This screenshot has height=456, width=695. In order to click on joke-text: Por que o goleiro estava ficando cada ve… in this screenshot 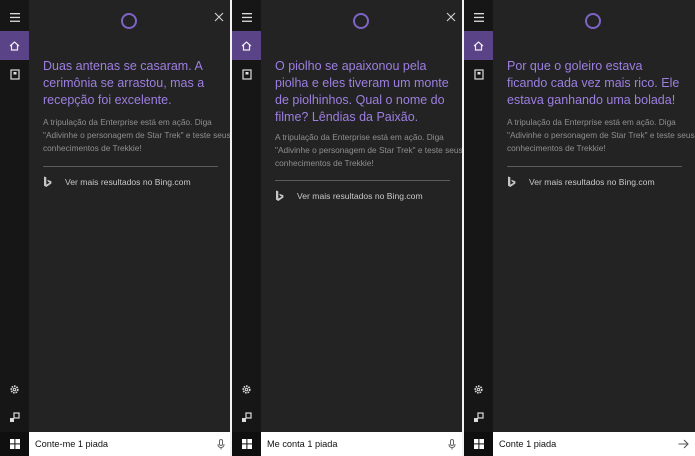, I will do `click(593, 83)`.